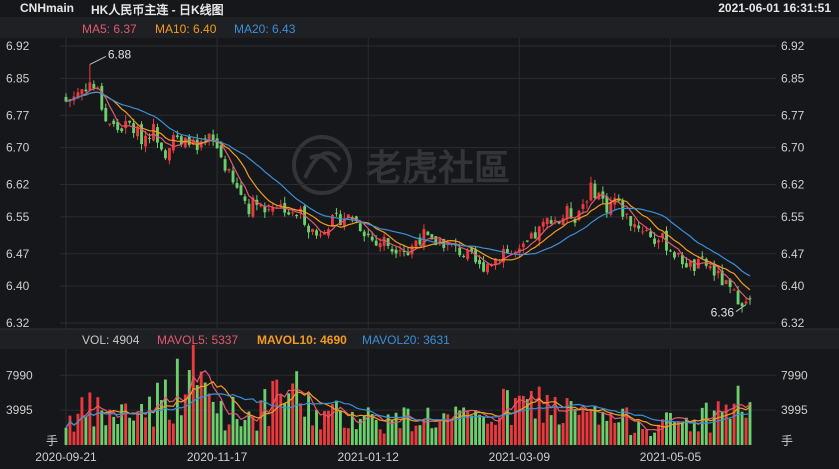 The height and width of the screenshot is (469, 839). I want to click on mavol20-legend: MAVOL20: 3631, so click(406, 340).